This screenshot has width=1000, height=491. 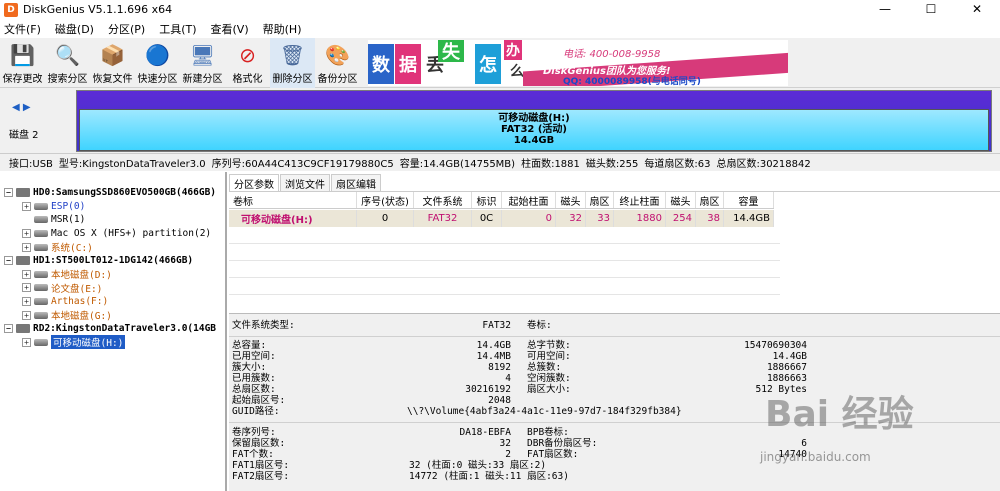 I want to click on toolbar-button-delete-partition: 🗑 删除分区, so click(x=292, y=63).